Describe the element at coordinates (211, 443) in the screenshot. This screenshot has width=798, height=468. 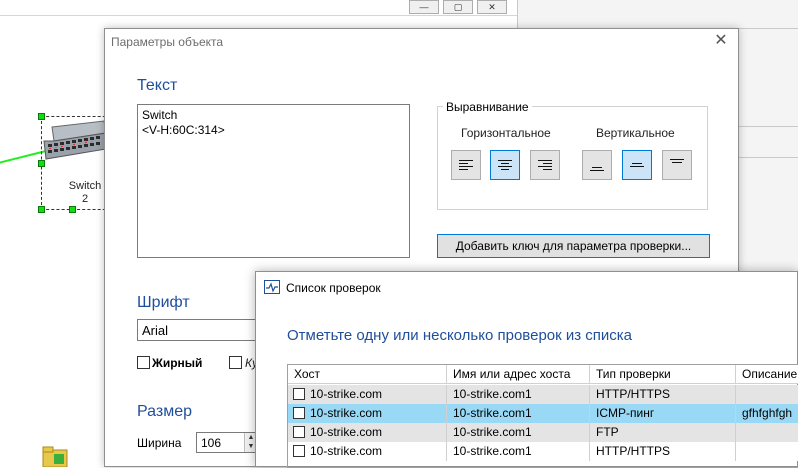
I see `width-value: 106` at that location.